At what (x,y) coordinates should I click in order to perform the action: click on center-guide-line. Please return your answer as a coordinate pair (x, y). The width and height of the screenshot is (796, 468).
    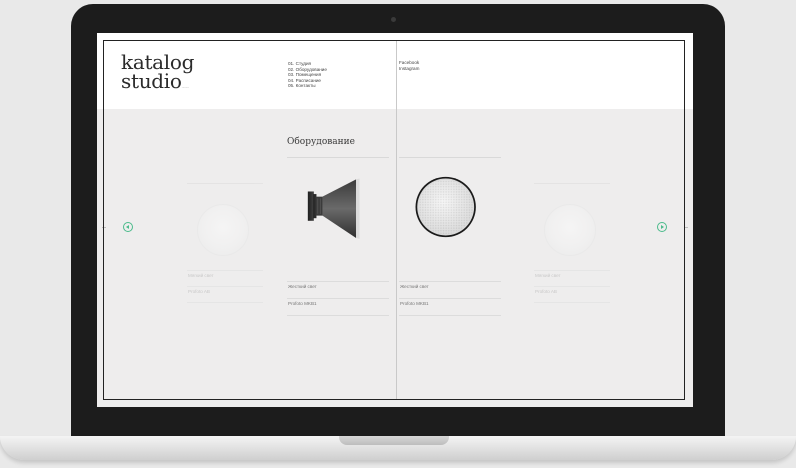
    Looking at the image, I should click on (396, 220).